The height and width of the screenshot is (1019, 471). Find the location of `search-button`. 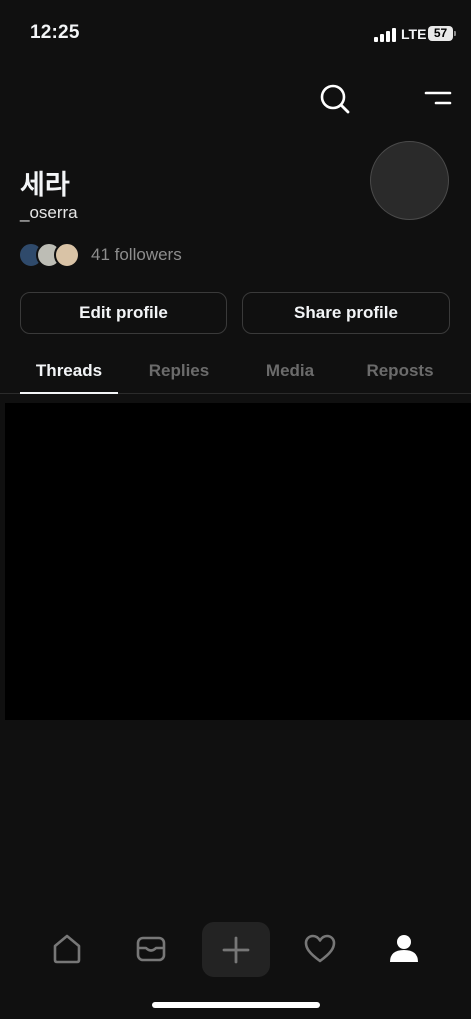

search-button is located at coordinates (335, 99).